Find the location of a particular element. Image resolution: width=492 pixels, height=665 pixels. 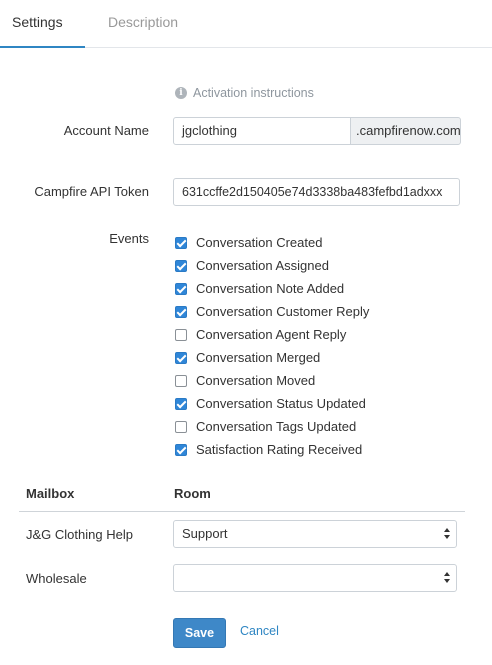

room-select: Support is located at coordinates (315, 534).